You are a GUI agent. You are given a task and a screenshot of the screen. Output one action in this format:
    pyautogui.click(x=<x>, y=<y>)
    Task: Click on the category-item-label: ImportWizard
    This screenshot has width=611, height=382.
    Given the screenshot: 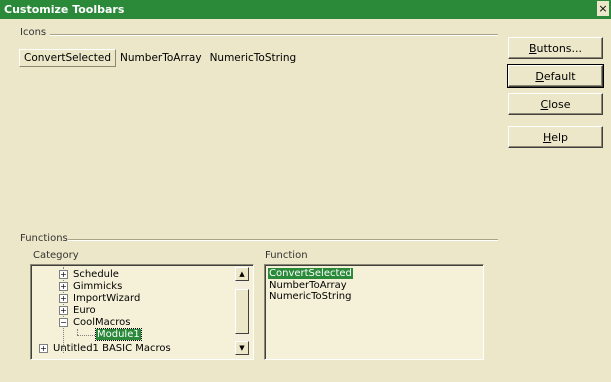 What is the action you would take?
    pyautogui.click(x=107, y=298)
    